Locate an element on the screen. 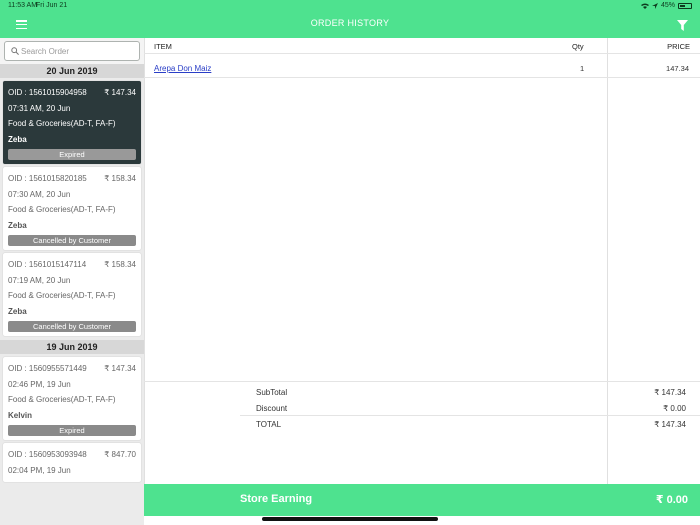  app-header: 11:53 AM Fri Jun 21 45% ORDER HISTORY is located at coordinates (350, 19).